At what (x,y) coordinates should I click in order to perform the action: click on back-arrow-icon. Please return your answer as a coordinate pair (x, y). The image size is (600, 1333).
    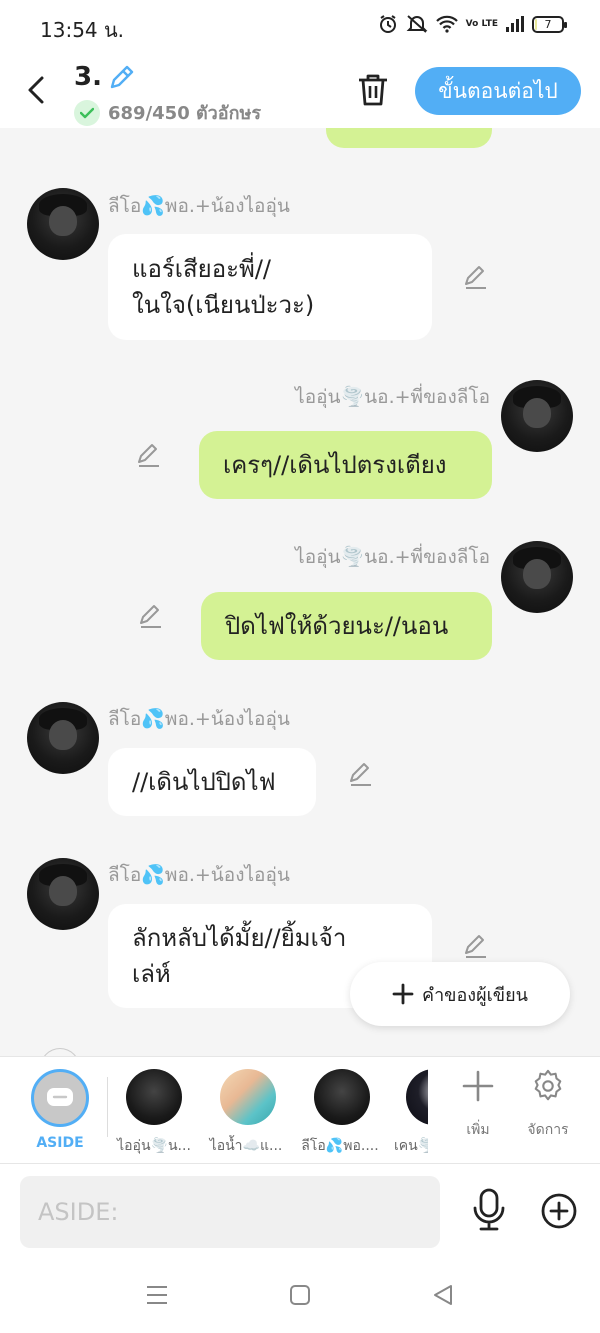
    Looking at the image, I should click on (38, 90).